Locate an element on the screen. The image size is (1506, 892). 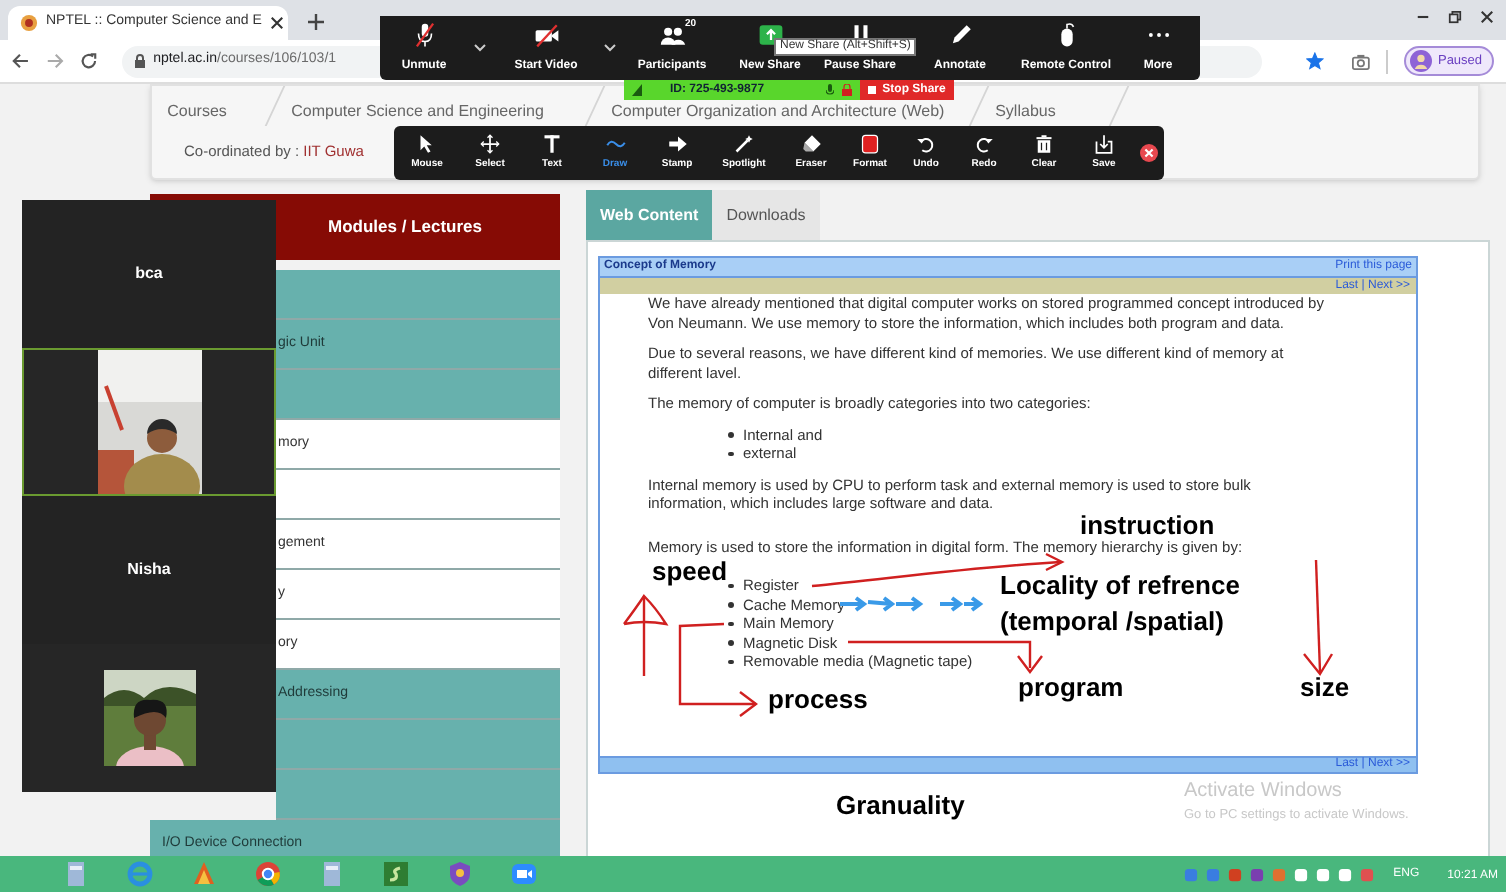
eraser-icon is located at coordinates (811, 143).